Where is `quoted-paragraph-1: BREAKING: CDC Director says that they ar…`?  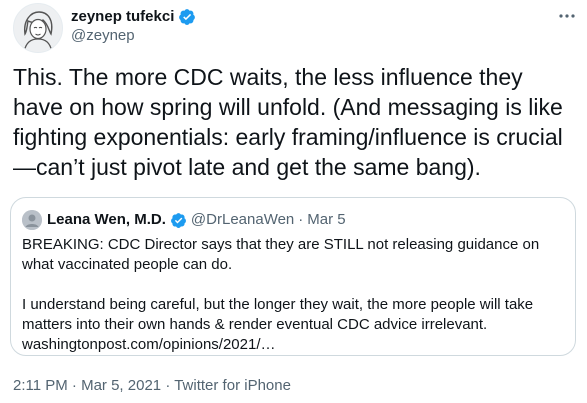 quoted-paragraph-1: BREAKING: CDC Director says that they ar… is located at coordinates (281, 254).